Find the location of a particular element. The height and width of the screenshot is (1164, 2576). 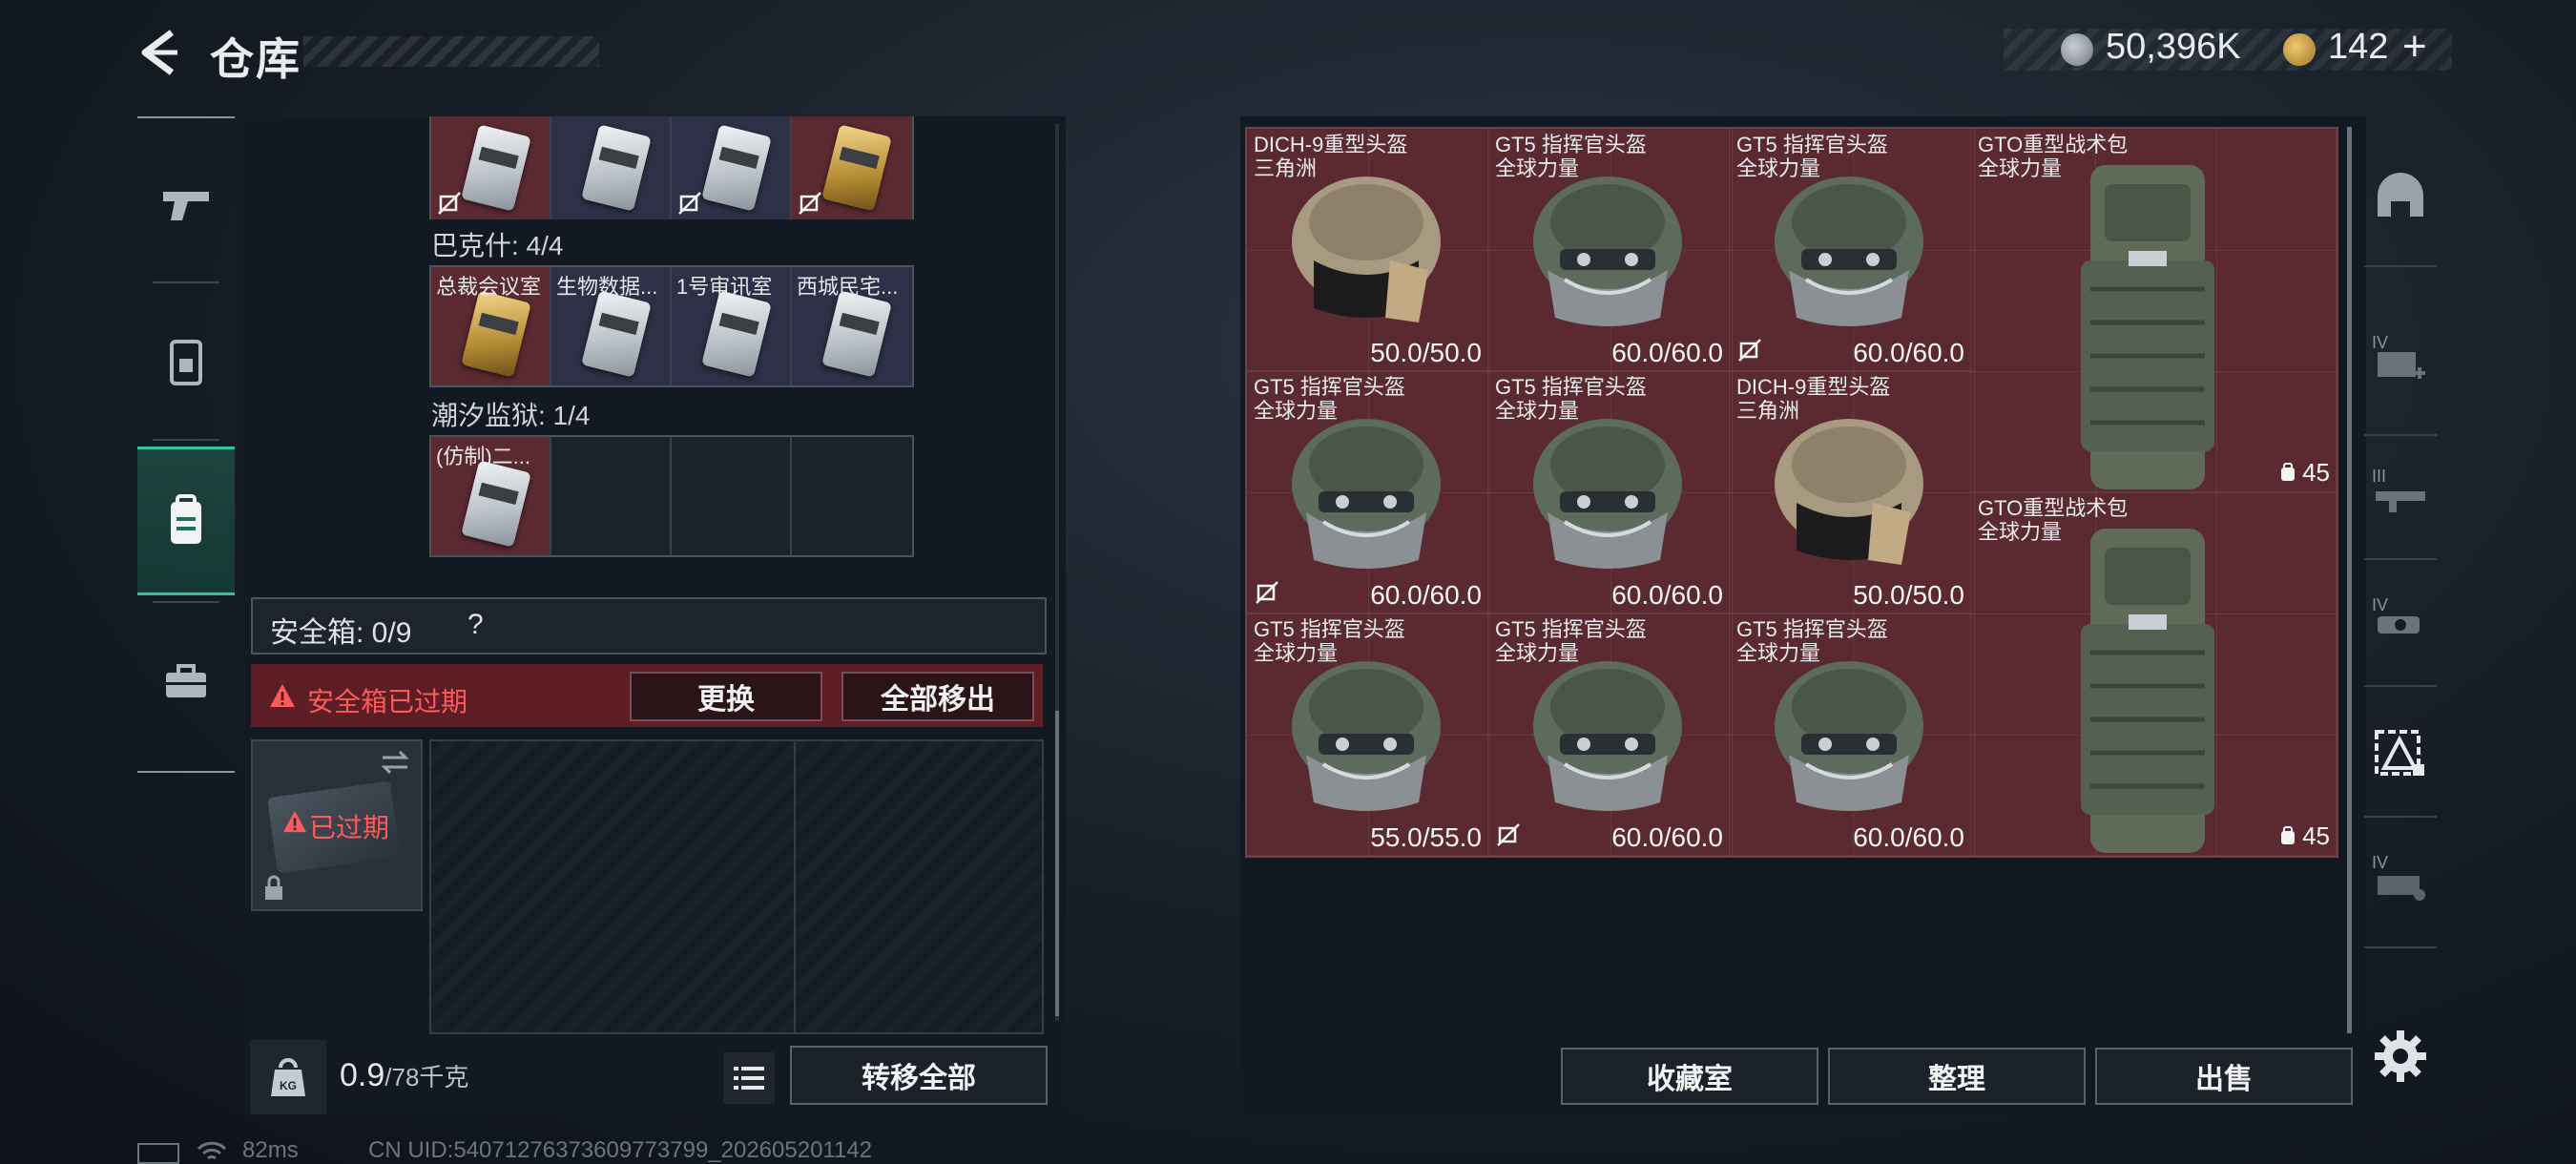

safebox-help-button: ? is located at coordinates (475, 625).